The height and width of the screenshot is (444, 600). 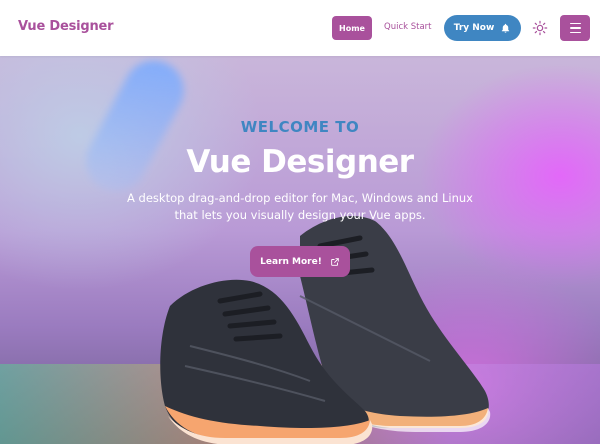 I want to click on hero-welcome-text: WELCOME TO, so click(x=300, y=127).